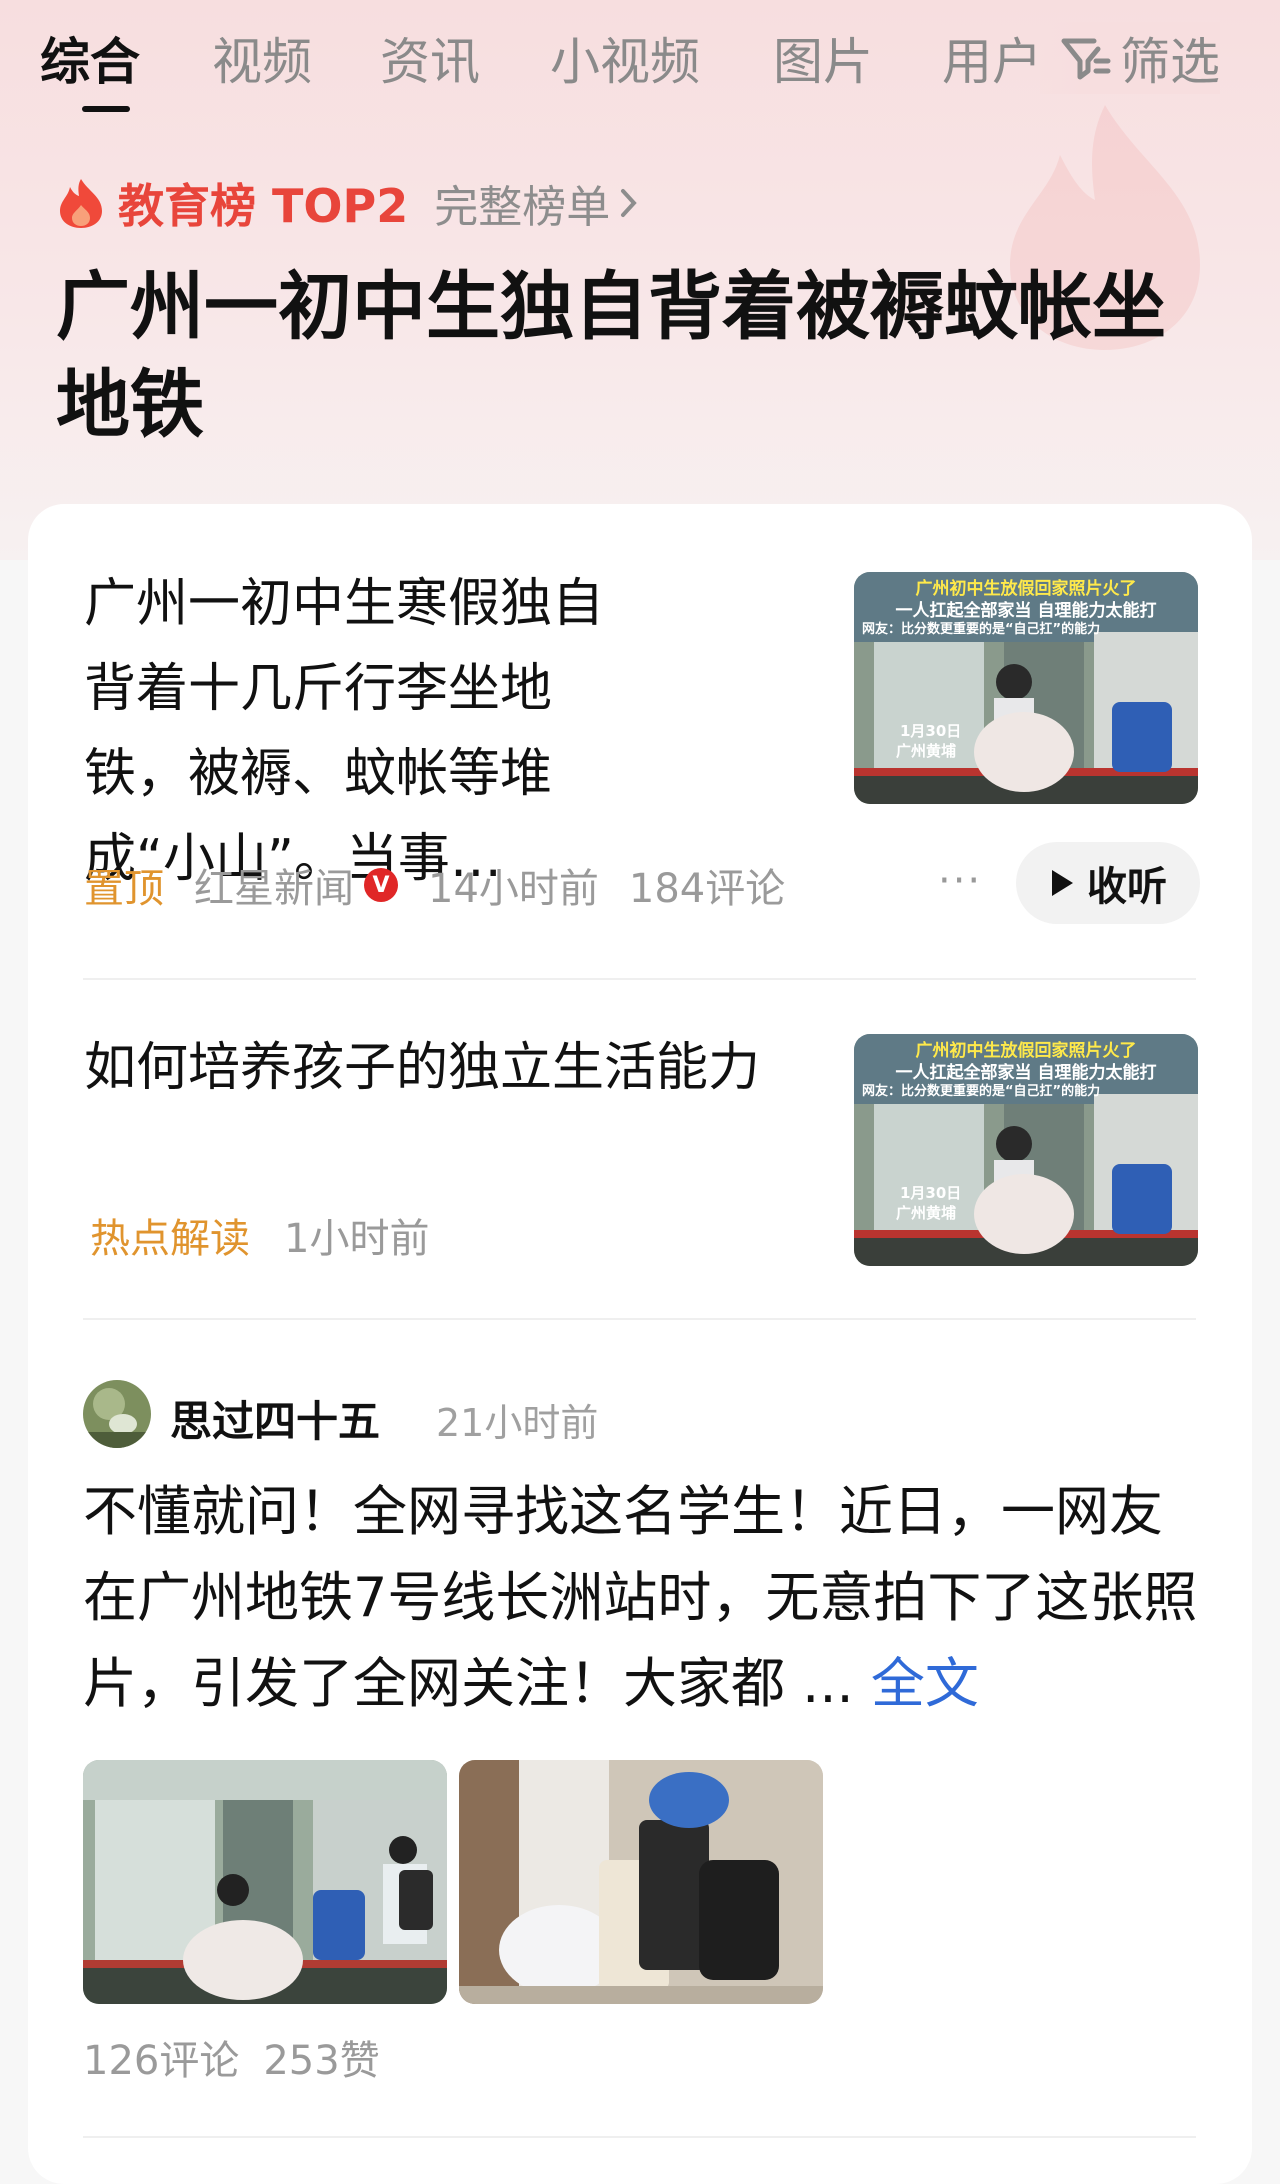 This screenshot has height=2184, width=1280. Describe the element at coordinates (522, 207) in the screenshot. I see `full-ranking-label: 完整榜单` at that location.